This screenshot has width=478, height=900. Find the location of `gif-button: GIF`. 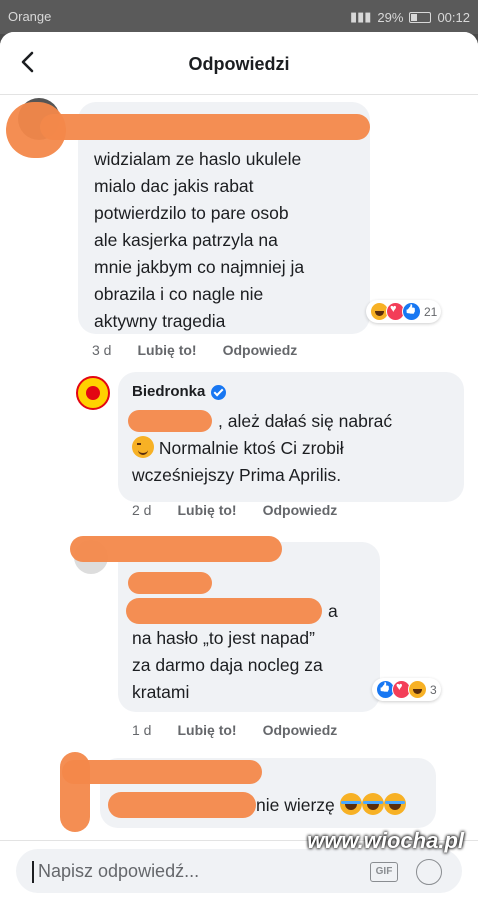

gif-button: GIF is located at coordinates (384, 872).